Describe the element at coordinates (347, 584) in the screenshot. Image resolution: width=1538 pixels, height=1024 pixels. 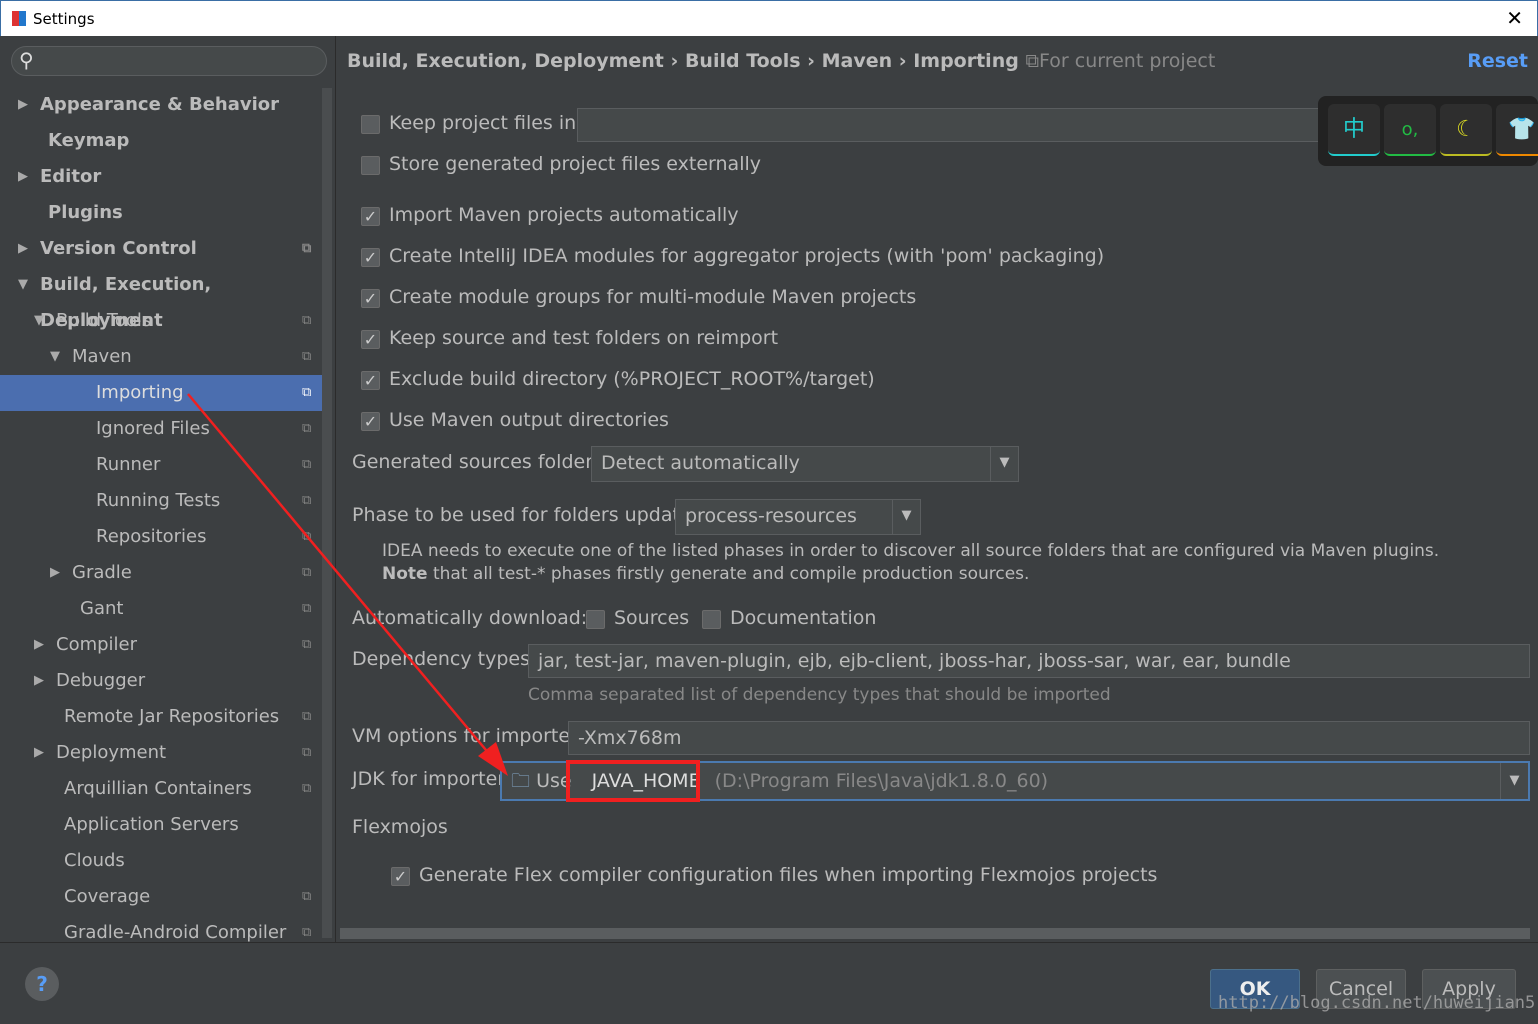
I see `annotation-arrow` at that location.